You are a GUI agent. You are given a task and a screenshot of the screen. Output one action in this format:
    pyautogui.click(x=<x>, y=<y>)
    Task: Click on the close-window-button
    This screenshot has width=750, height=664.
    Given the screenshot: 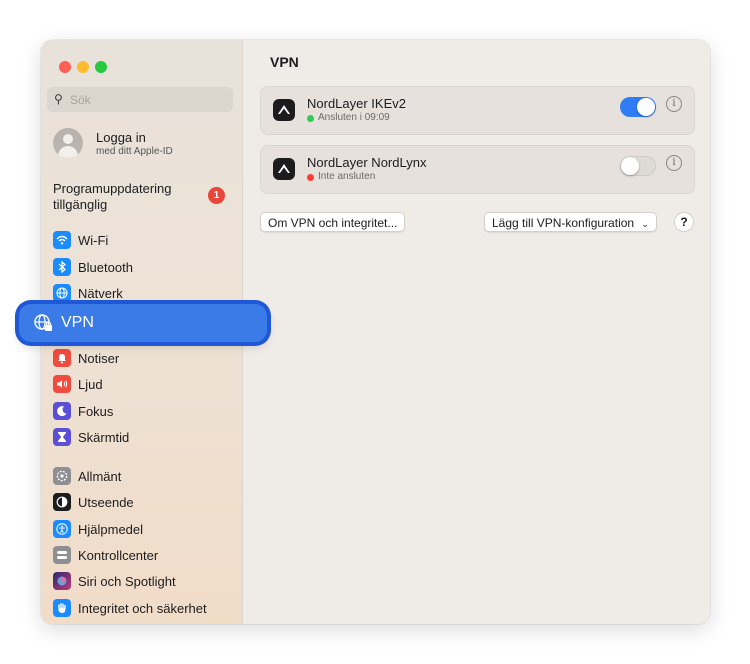 What is the action you would take?
    pyautogui.click(x=65, y=67)
    